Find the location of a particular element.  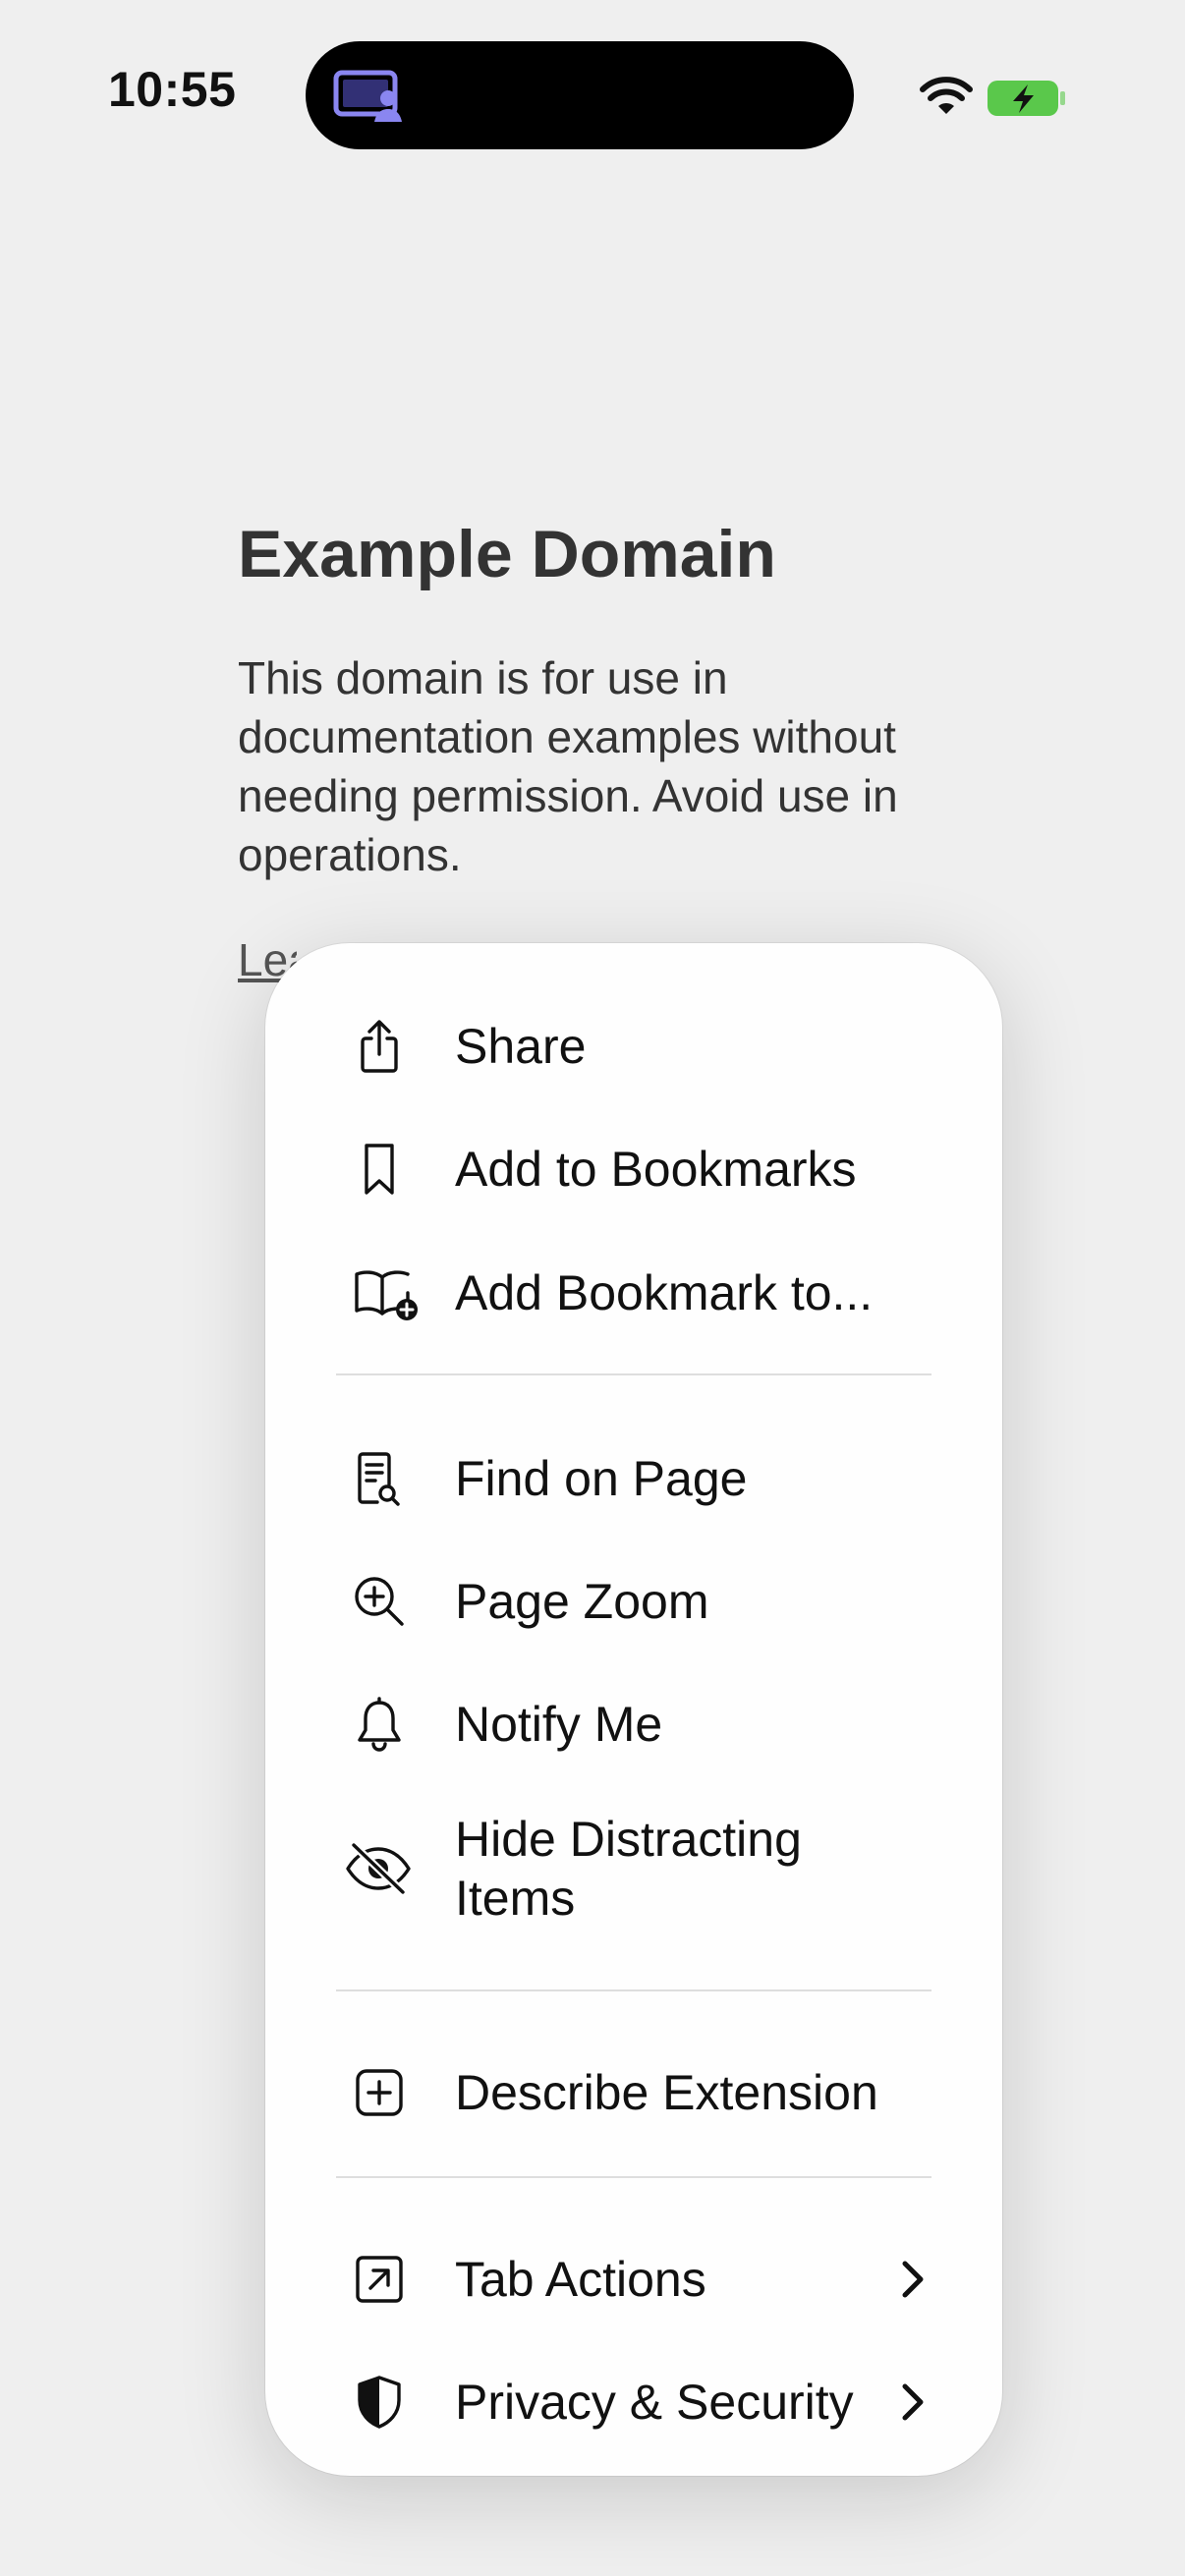

bell-icon is located at coordinates (380, 1724).